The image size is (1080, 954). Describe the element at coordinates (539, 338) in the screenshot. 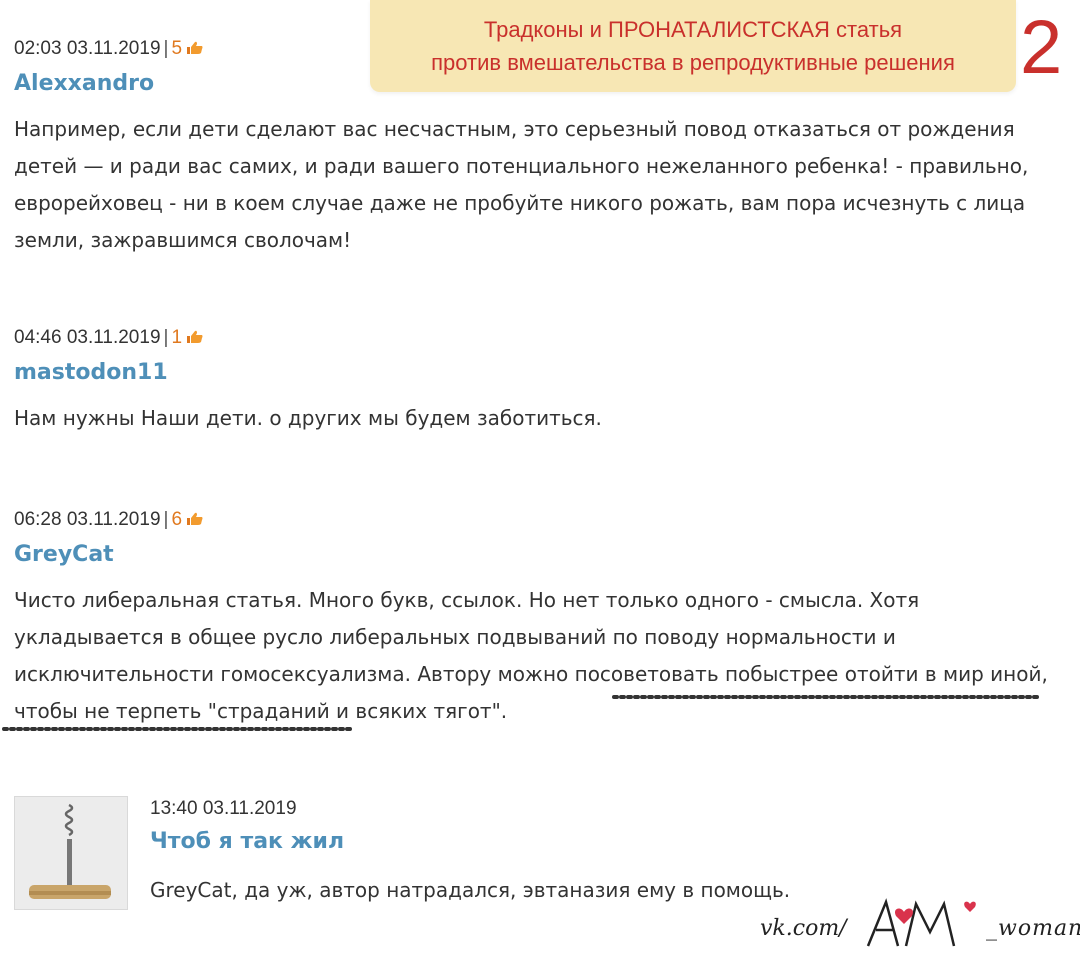

I see `comment-meta: 04:46 03.11.2019 | 1` at that location.